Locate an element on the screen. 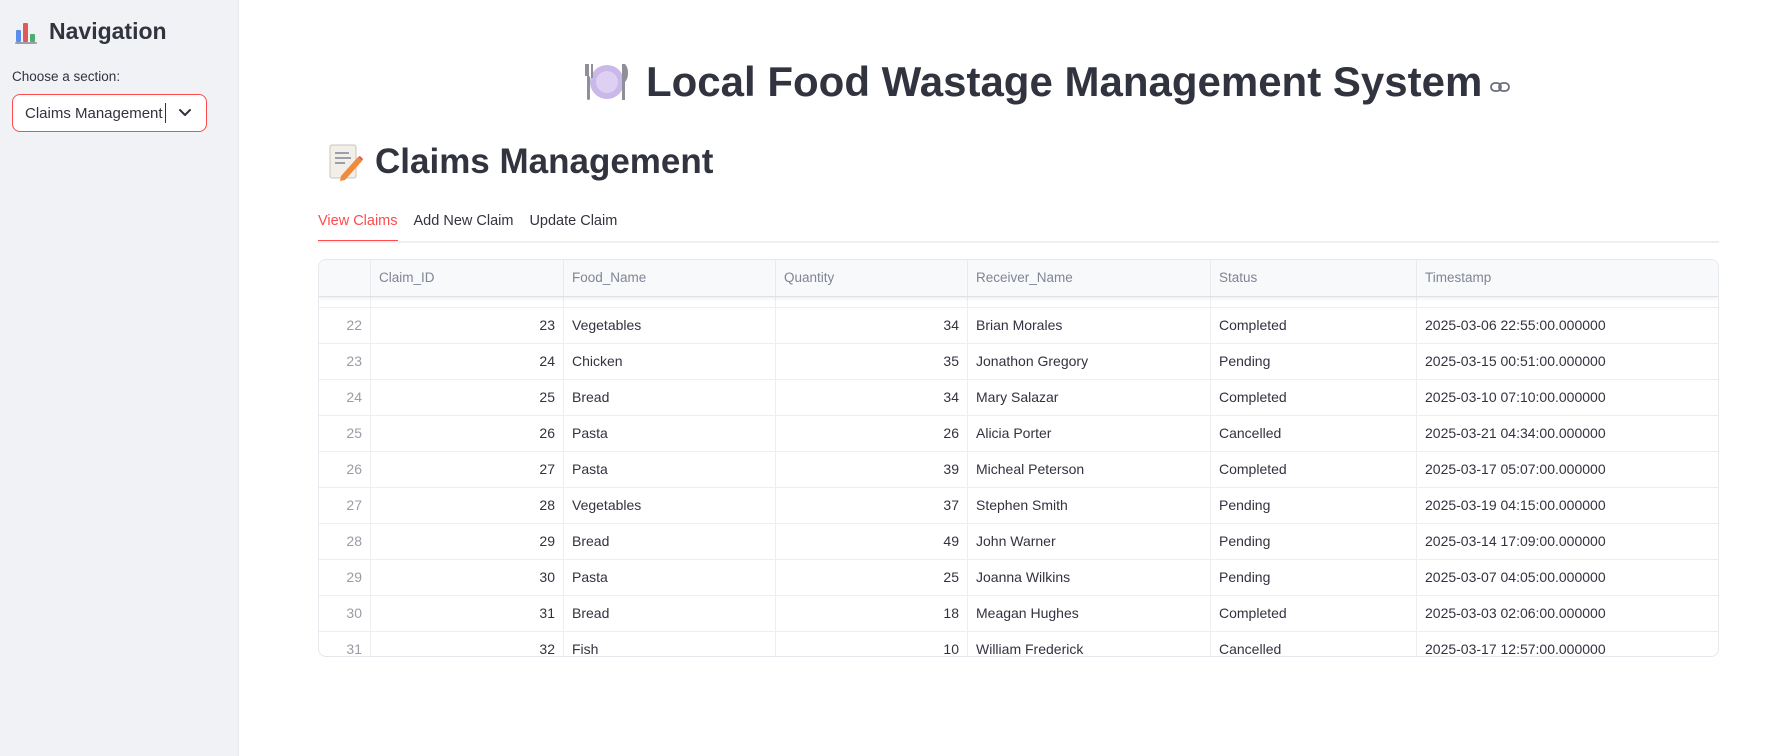 The height and width of the screenshot is (756, 1783). column-header-timestamp: Timestamp is located at coordinates (1567, 278).